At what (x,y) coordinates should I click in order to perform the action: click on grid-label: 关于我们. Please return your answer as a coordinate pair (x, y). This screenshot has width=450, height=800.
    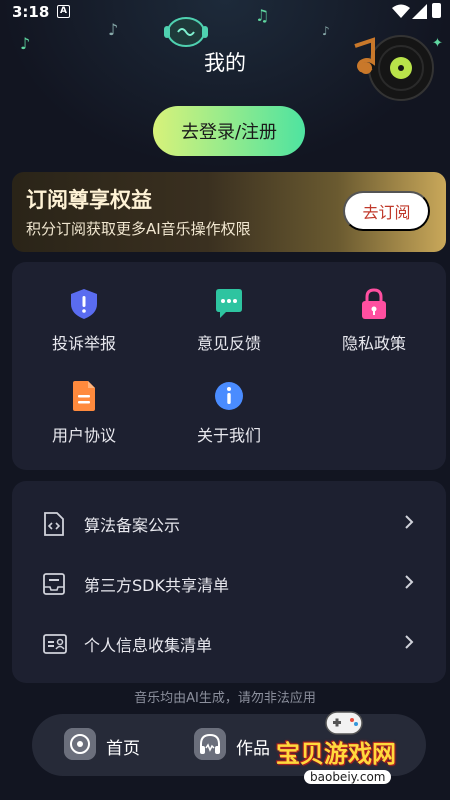
    Looking at the image, I should click on (228, 435).